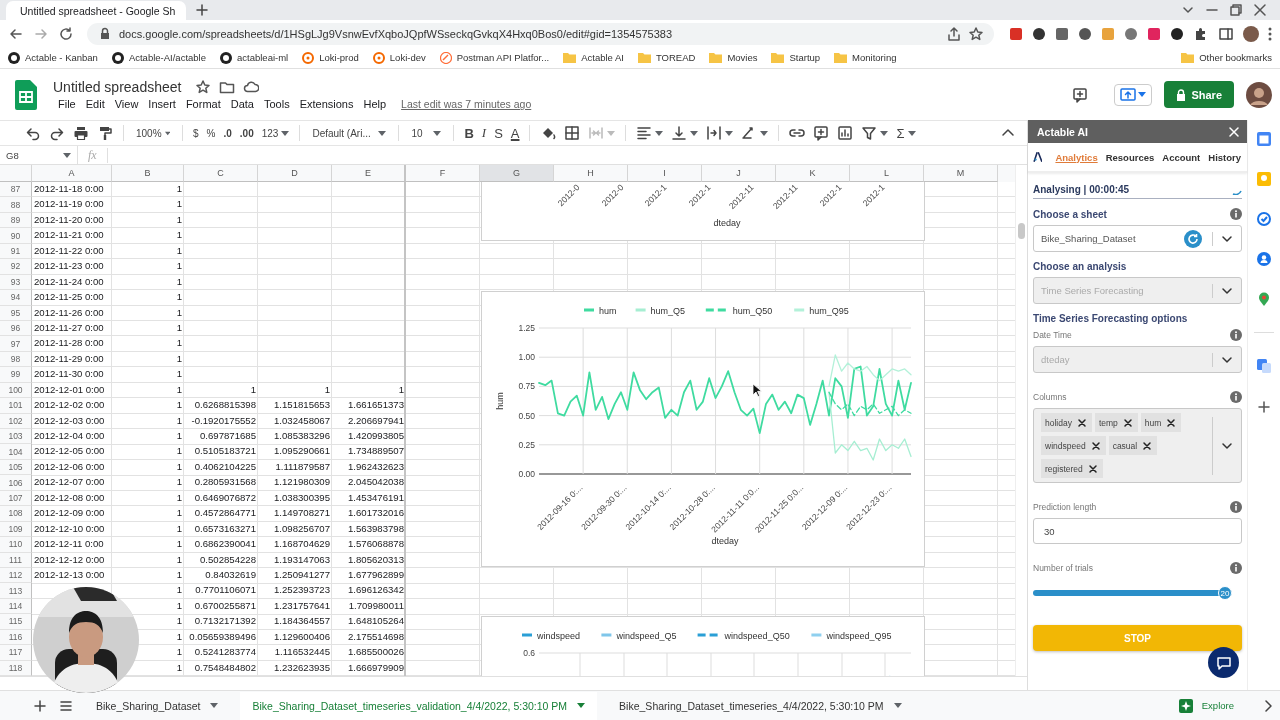 The width and height of the screenshot is (1280, 720). Describe the element at coordinates (665, 173) in the screenshot. I see `column-header: I` at that location.